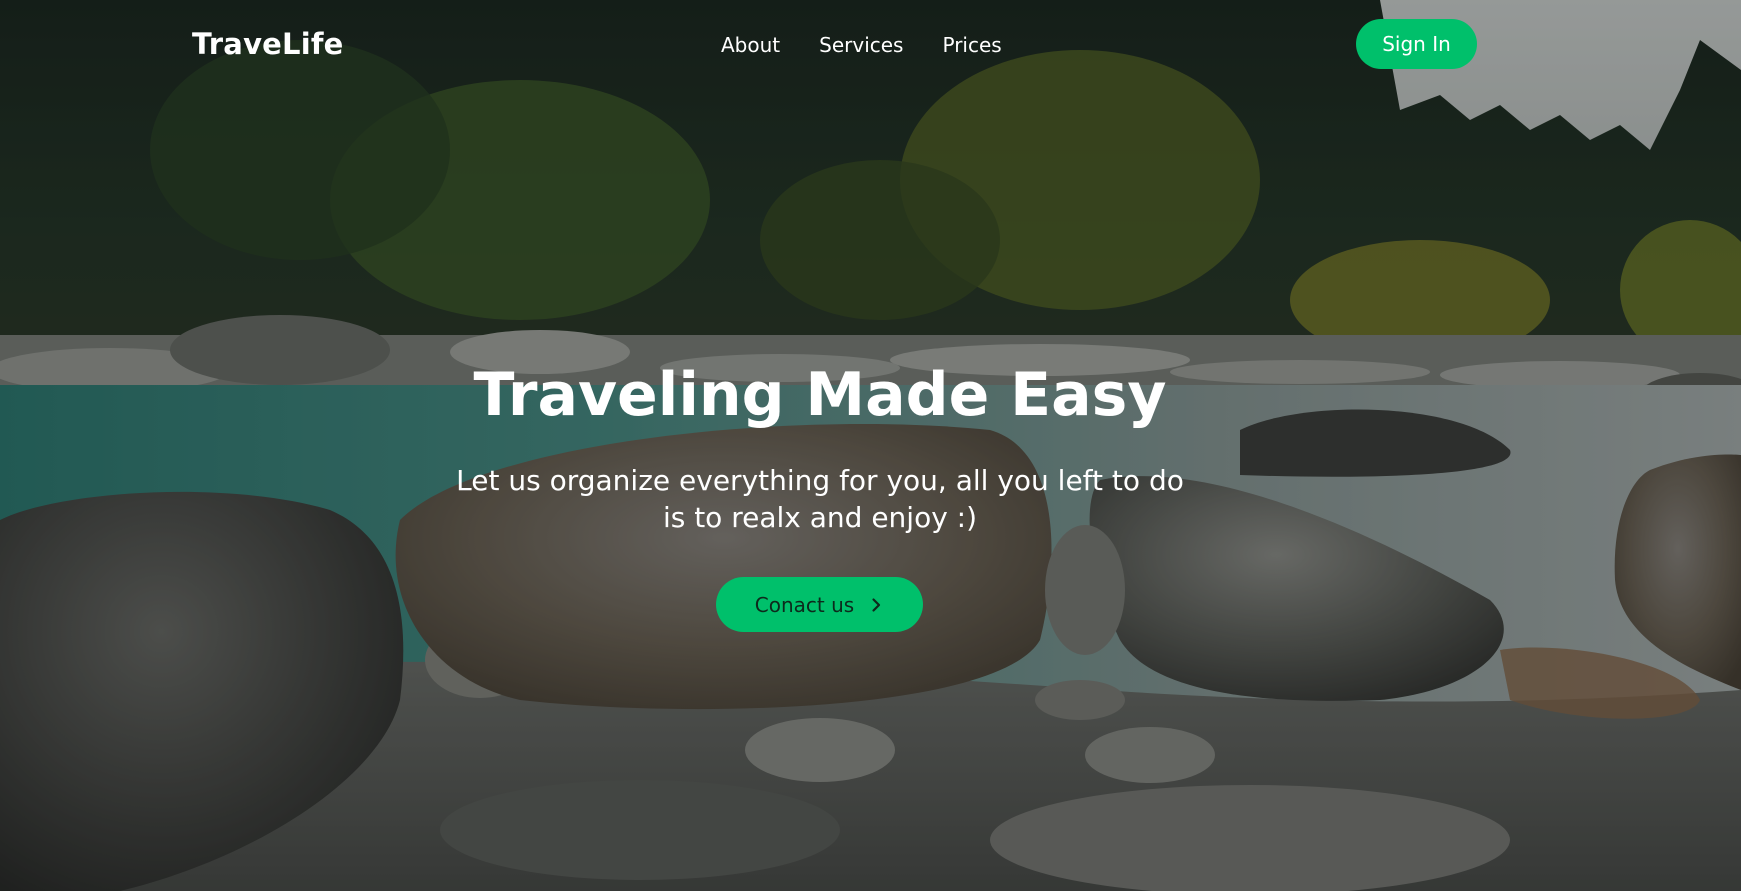 The height and width of the screenshot is (891, 1741). I want to click on hero-headline: Traveling Made Easy, so click(820, 395).